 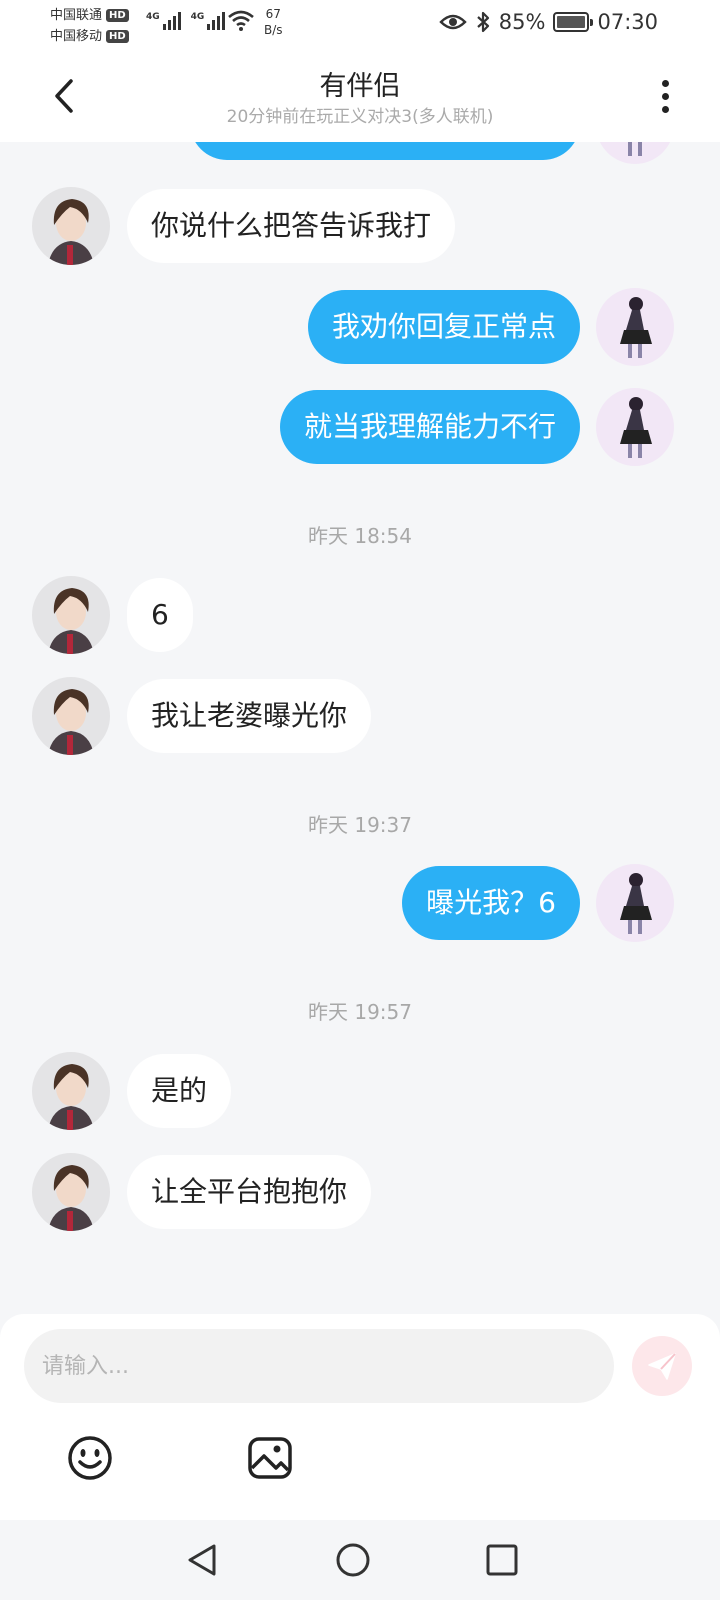 I want to click on message-bubble-outgoing: 我劝你回复正常点, so click(x=443, y=327).